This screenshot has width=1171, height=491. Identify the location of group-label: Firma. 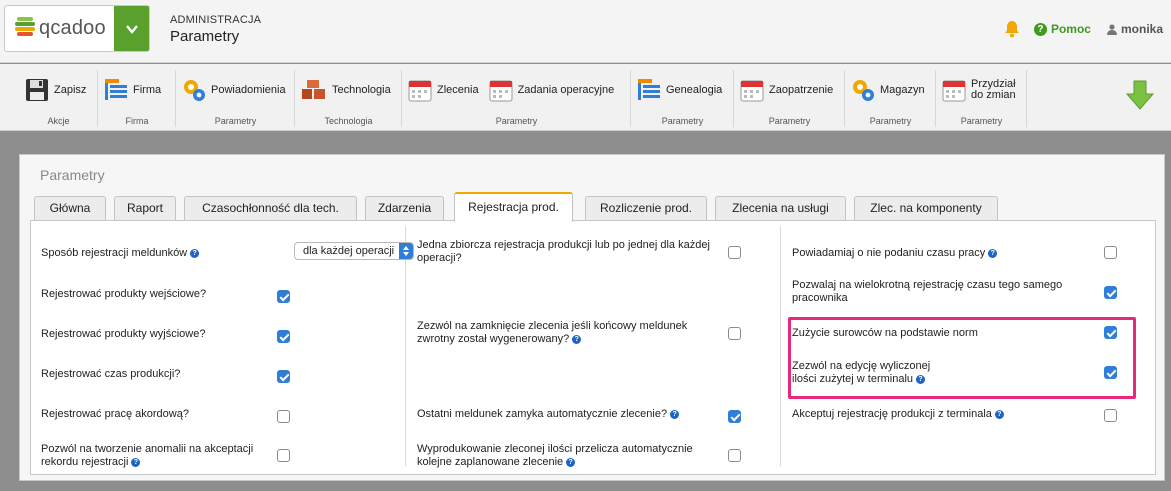
(137, 121).